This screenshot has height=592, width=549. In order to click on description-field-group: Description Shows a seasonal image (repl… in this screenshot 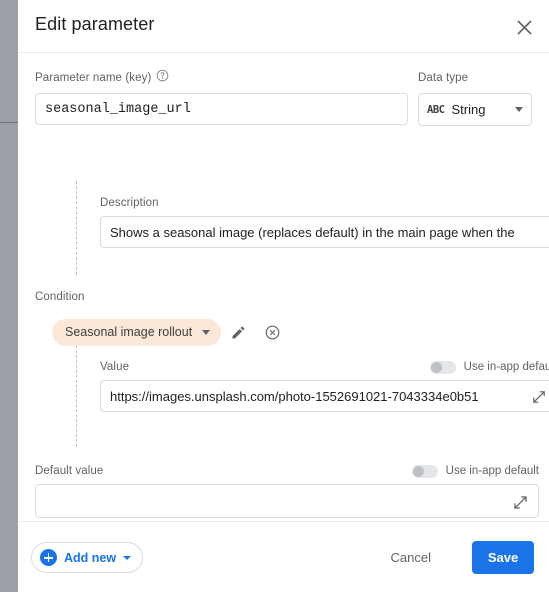, I will do `click(324, 222)`.